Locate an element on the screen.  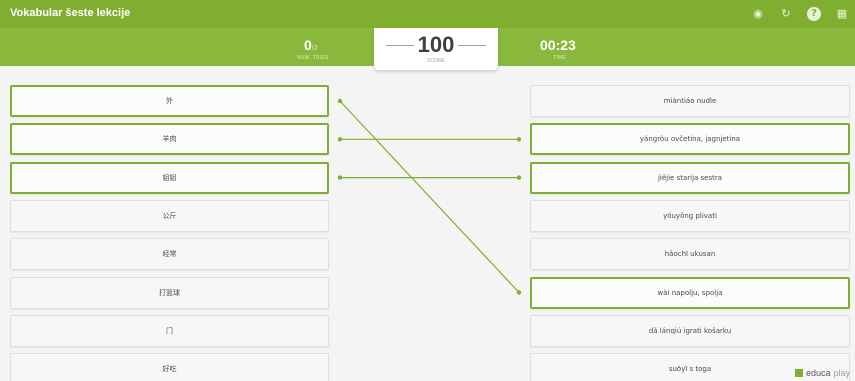
left-card-label: 门 is located at coordinates (169, 330).